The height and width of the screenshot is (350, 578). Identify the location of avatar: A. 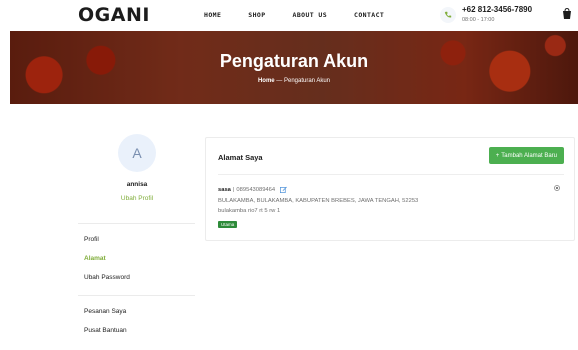
(137, 153).